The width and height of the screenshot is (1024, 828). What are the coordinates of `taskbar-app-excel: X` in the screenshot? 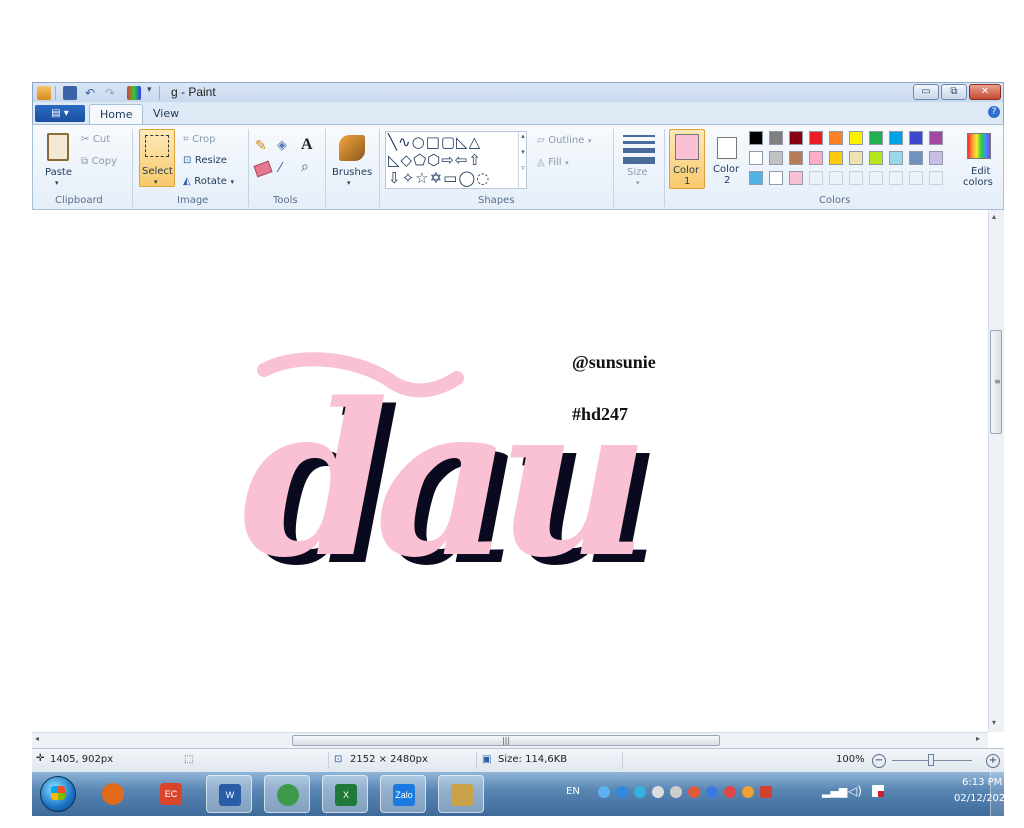 It's located at (345, 794).